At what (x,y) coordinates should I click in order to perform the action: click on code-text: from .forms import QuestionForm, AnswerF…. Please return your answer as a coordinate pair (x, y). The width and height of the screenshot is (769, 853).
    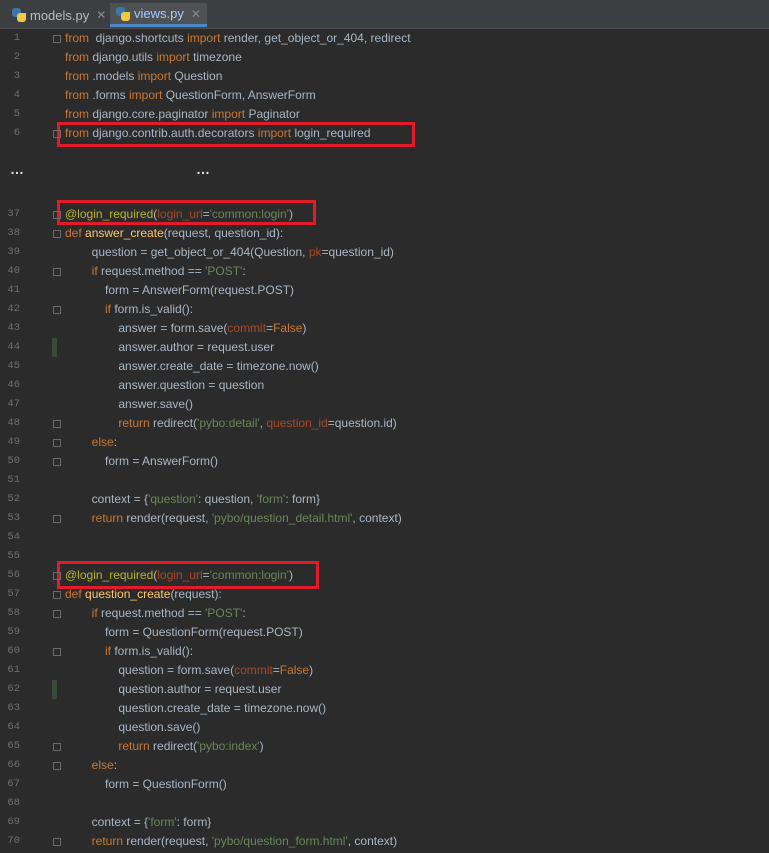
    Looking at the image, I should click on (190, 95).